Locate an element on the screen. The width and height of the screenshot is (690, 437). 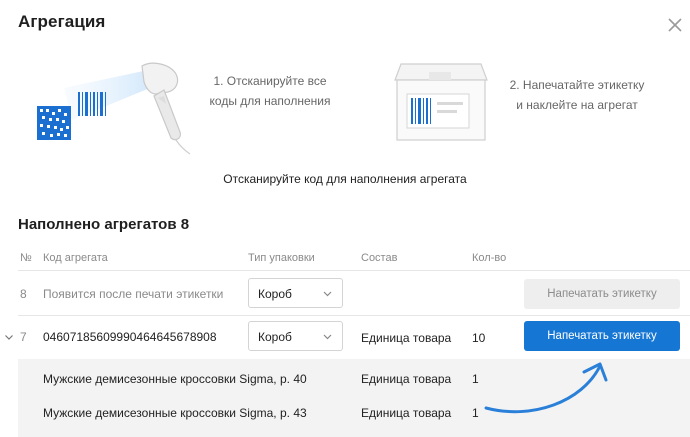
datamatrix-icon is located at coordinates (54, 123).